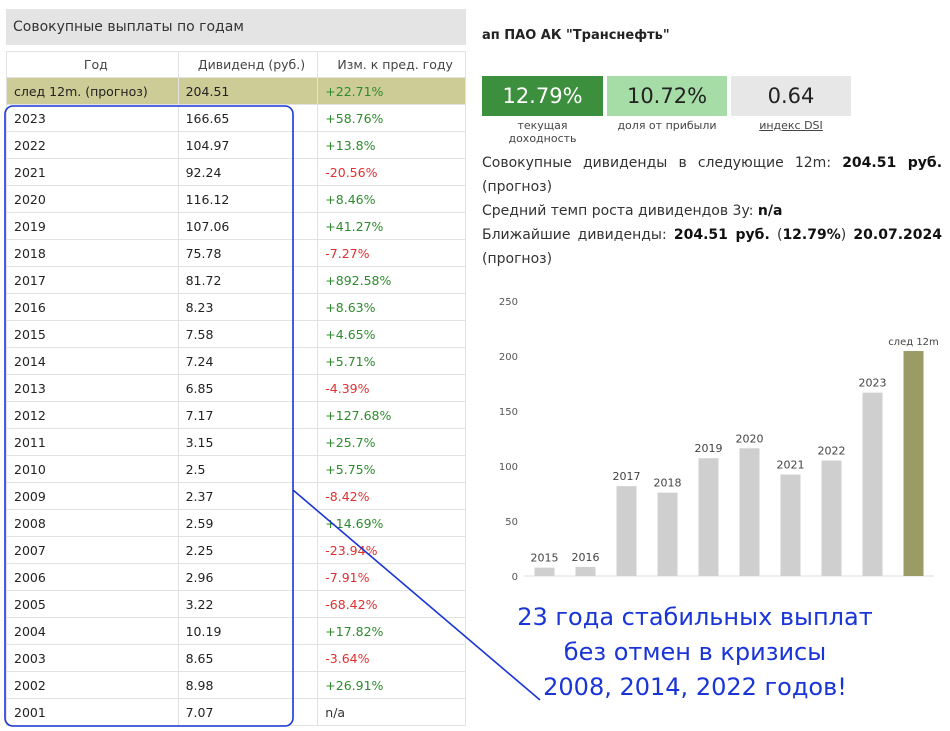 This screenshot has height=731, width=950. Describe the element at coordinates (508, 412) in the screenshot. I see `y-tick-label: 150` at that location.